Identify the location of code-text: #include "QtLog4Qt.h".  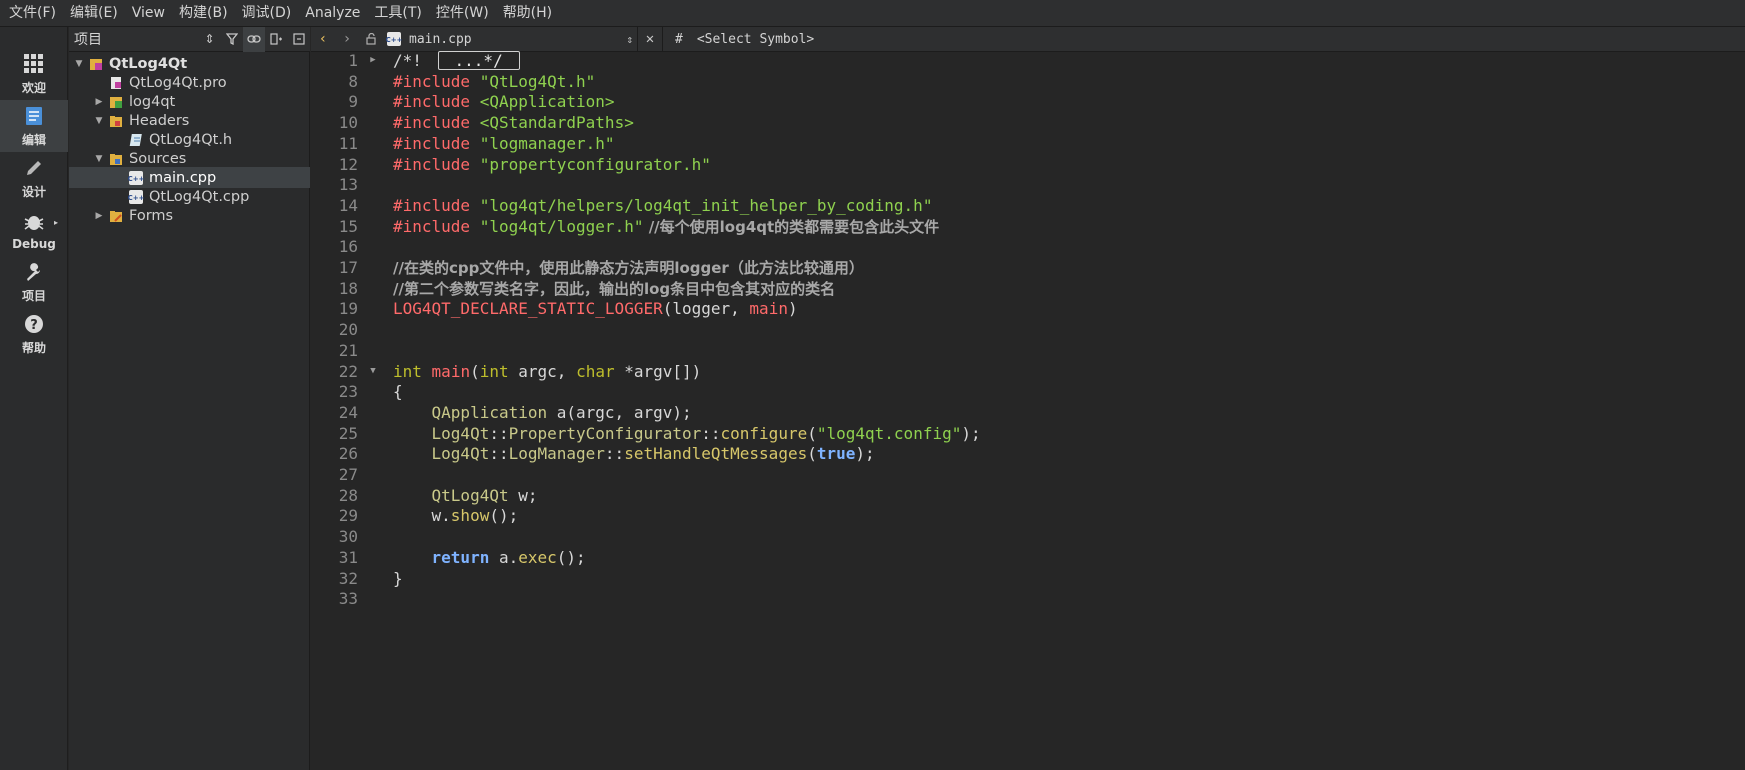
(494, 81).